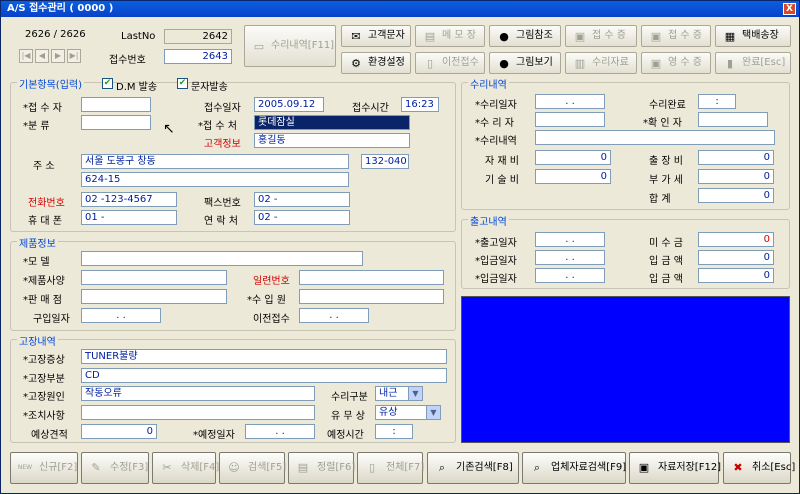 The image size is (800, 494). What do you see at coordinates (44, 281) in the screenshot?
I see `spec-label: *제품사양` at bounding box center [44, 281].